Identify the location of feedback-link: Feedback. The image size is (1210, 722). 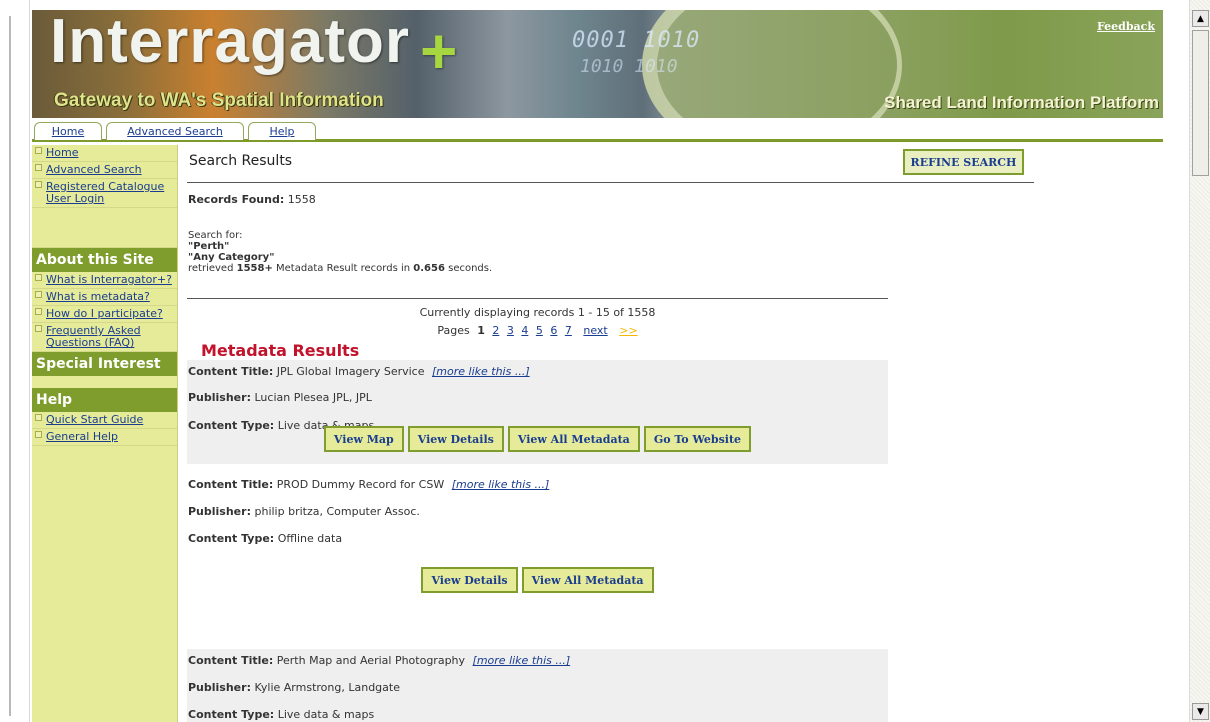
(1126, 26).